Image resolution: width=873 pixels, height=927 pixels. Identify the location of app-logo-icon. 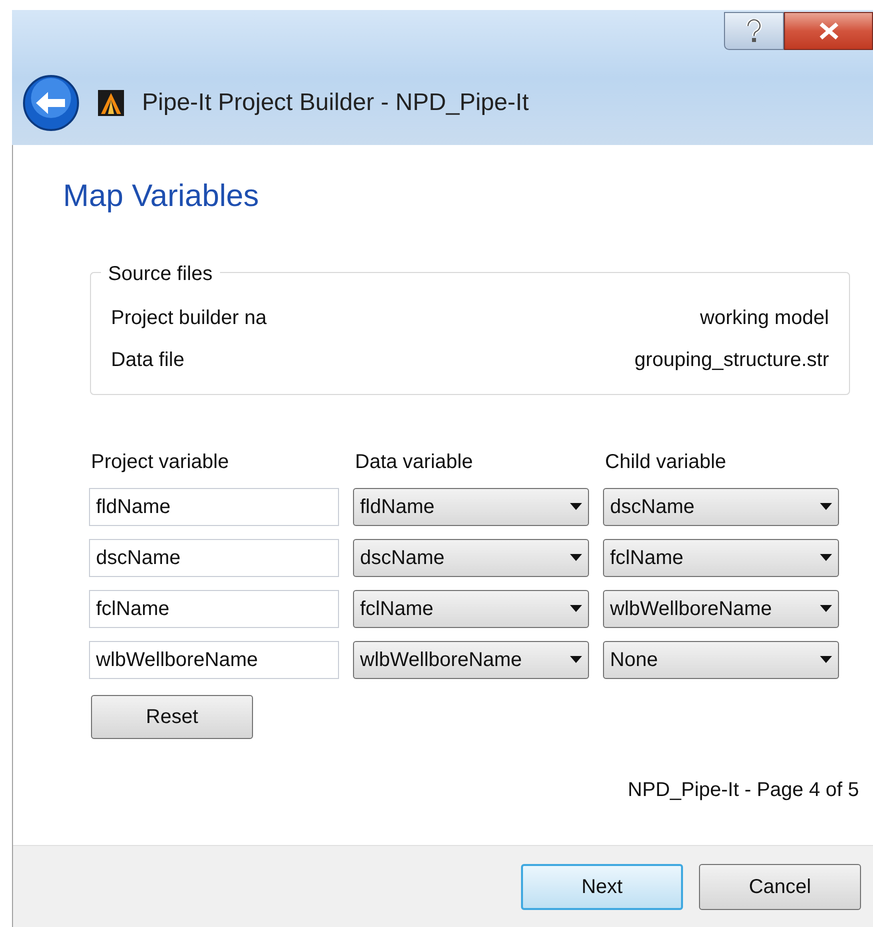
(111, 103).